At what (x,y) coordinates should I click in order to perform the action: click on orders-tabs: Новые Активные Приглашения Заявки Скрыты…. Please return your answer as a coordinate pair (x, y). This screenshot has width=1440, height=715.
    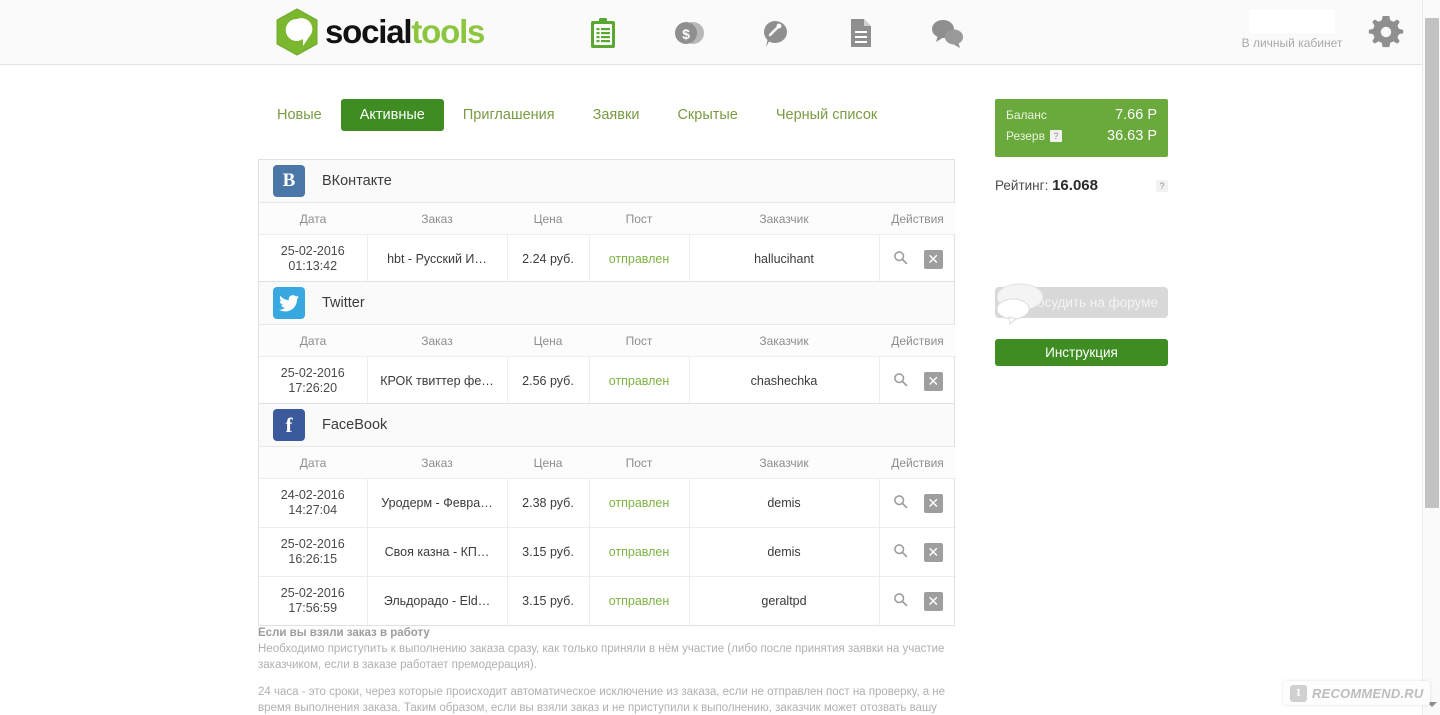
    Looking at the image, I should click on (577, 115).